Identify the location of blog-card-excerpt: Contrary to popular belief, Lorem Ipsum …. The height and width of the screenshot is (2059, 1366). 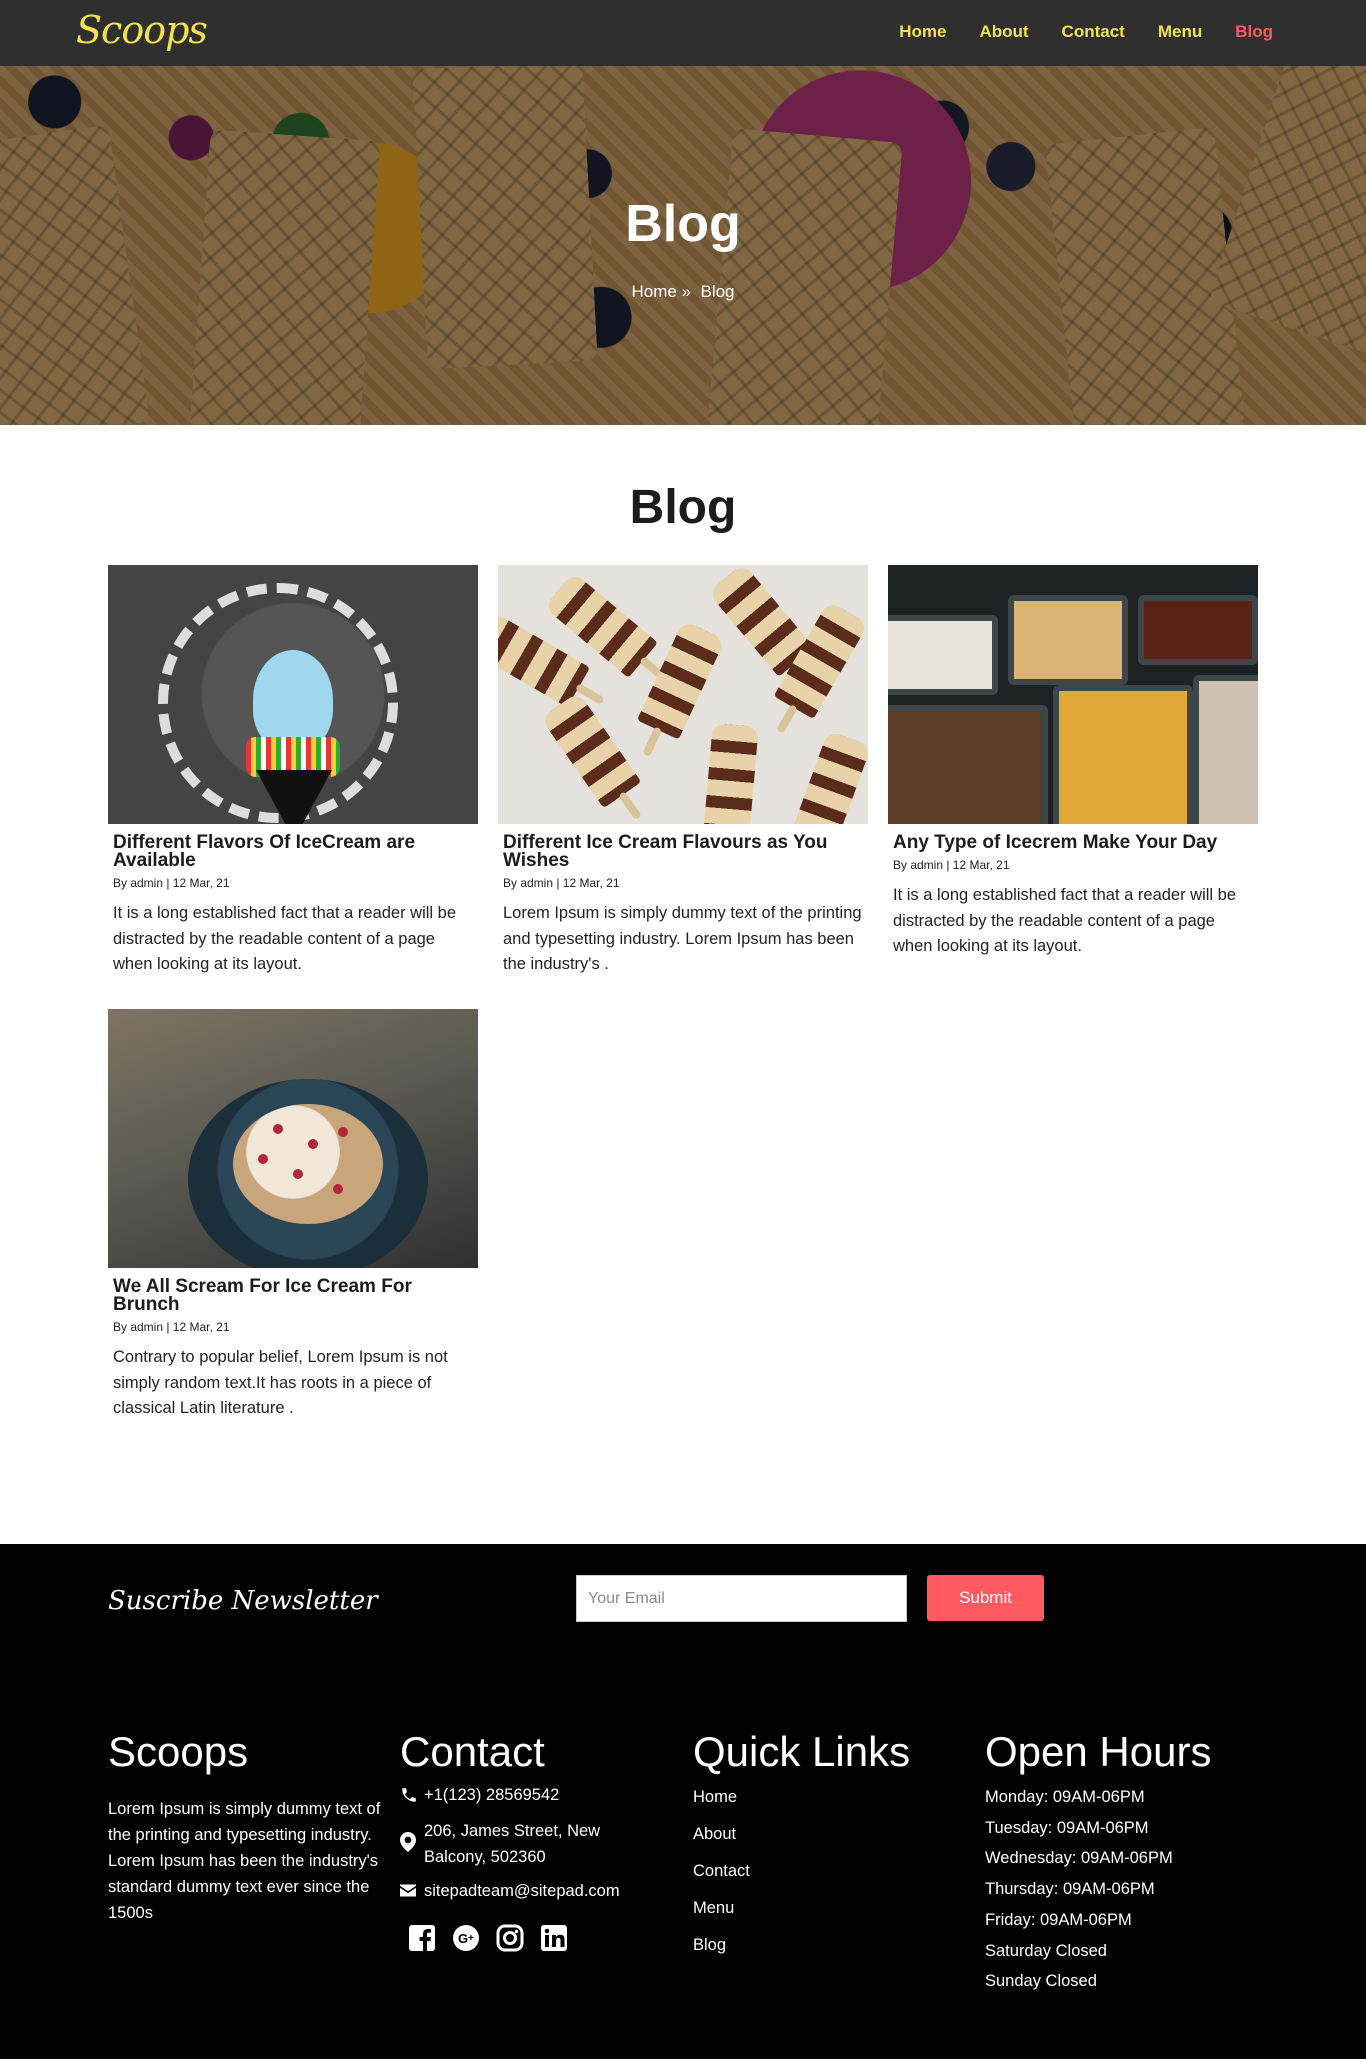
(280, 1382).